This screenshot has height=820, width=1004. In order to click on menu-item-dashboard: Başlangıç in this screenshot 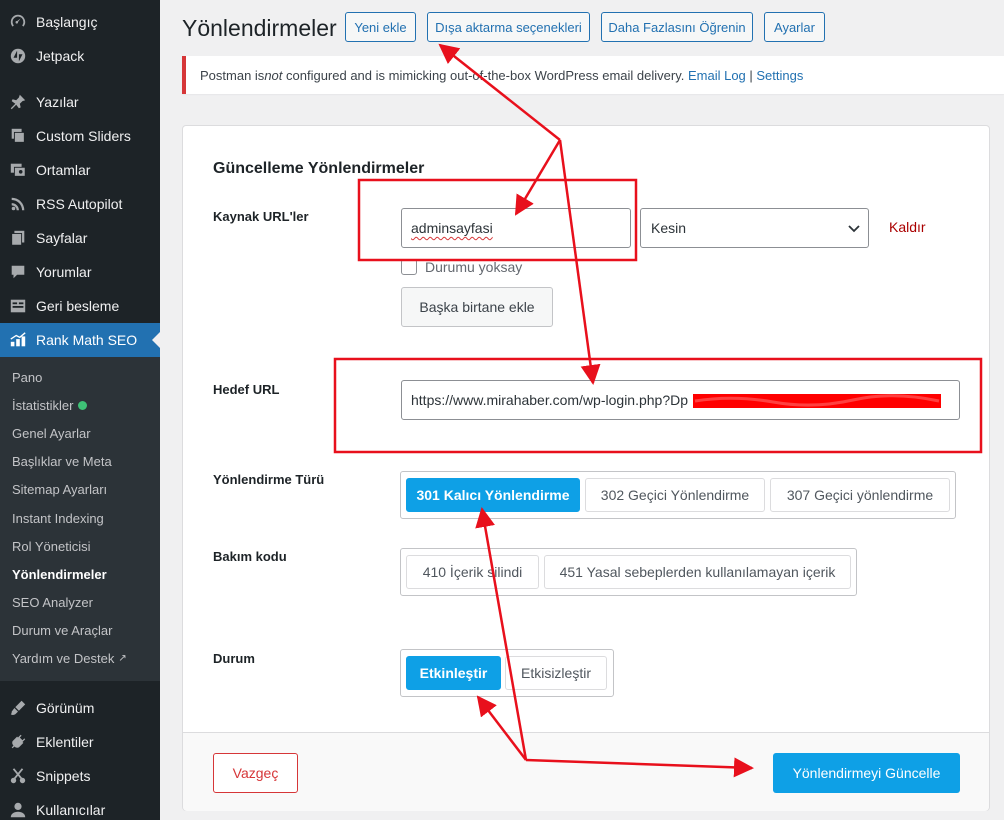, I will do `click(80, 22)`.